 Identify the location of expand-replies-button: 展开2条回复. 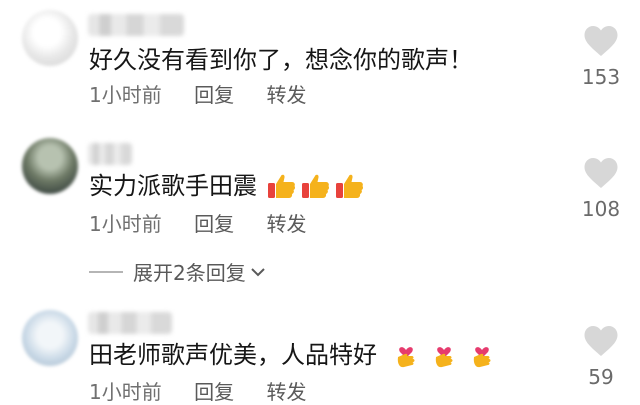
(177, 271).